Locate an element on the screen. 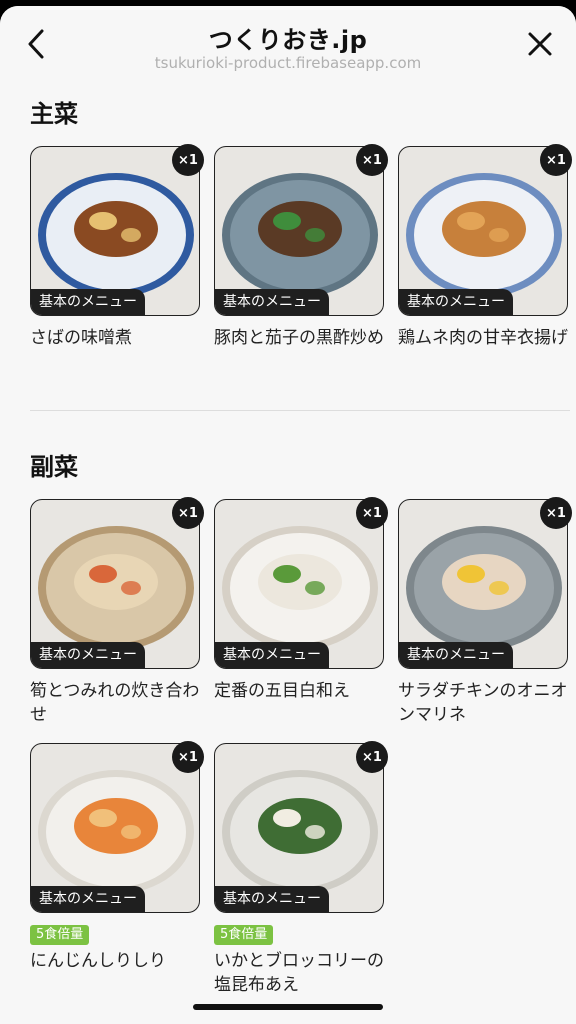 The width and height of the screenshot is (576, 1024). dish-name: にんじんしりしり is located at coordinates (98, 961).